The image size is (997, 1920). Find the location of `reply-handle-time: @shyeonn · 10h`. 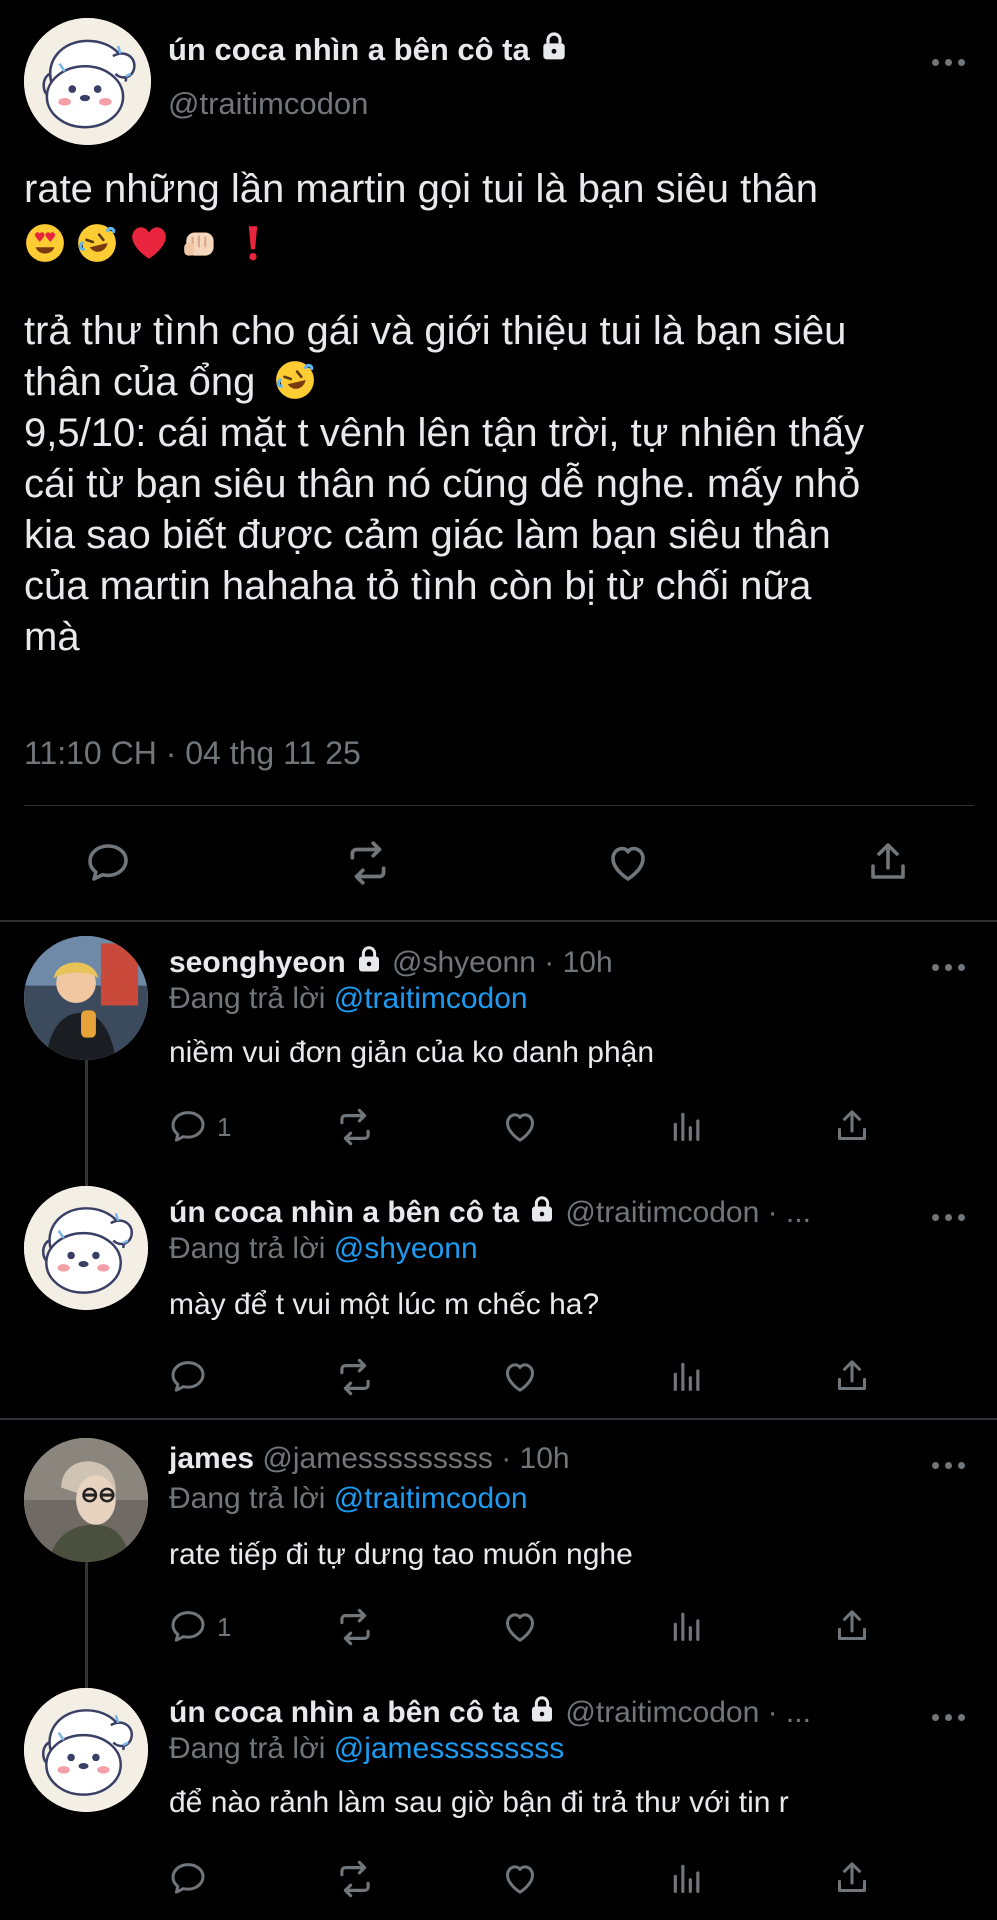

reply-handle-time: @shyeonn · 10h is located at coordinates (502, 962).